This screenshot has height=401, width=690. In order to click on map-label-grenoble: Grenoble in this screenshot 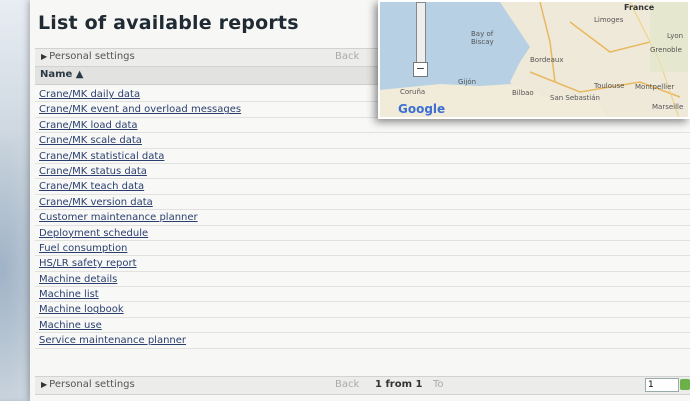, I will do `click(666, 50)`.